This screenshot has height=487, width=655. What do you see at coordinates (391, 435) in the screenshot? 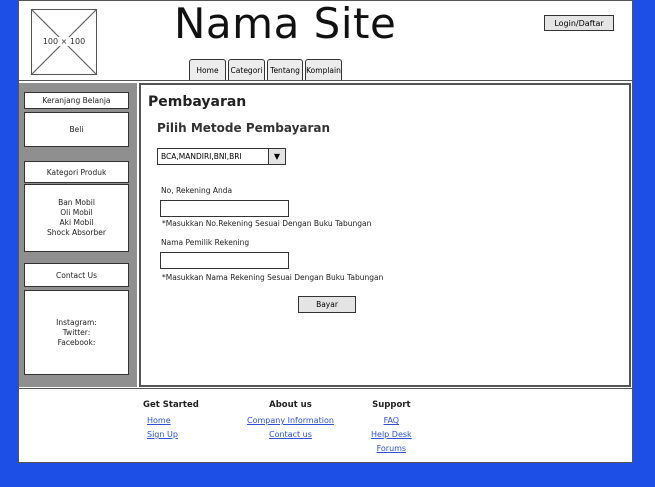
I see `footer-link-help-desk: Help Desk` at bounding box center [391, 435].